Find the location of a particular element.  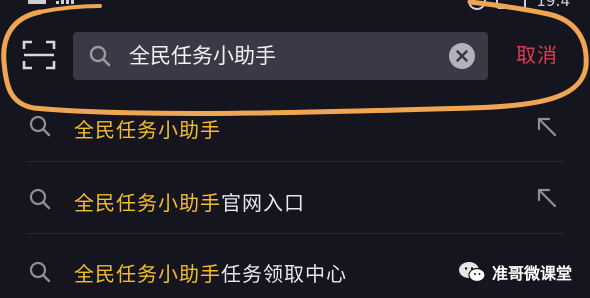

status-left-icons is located at coordinates (51, 2).